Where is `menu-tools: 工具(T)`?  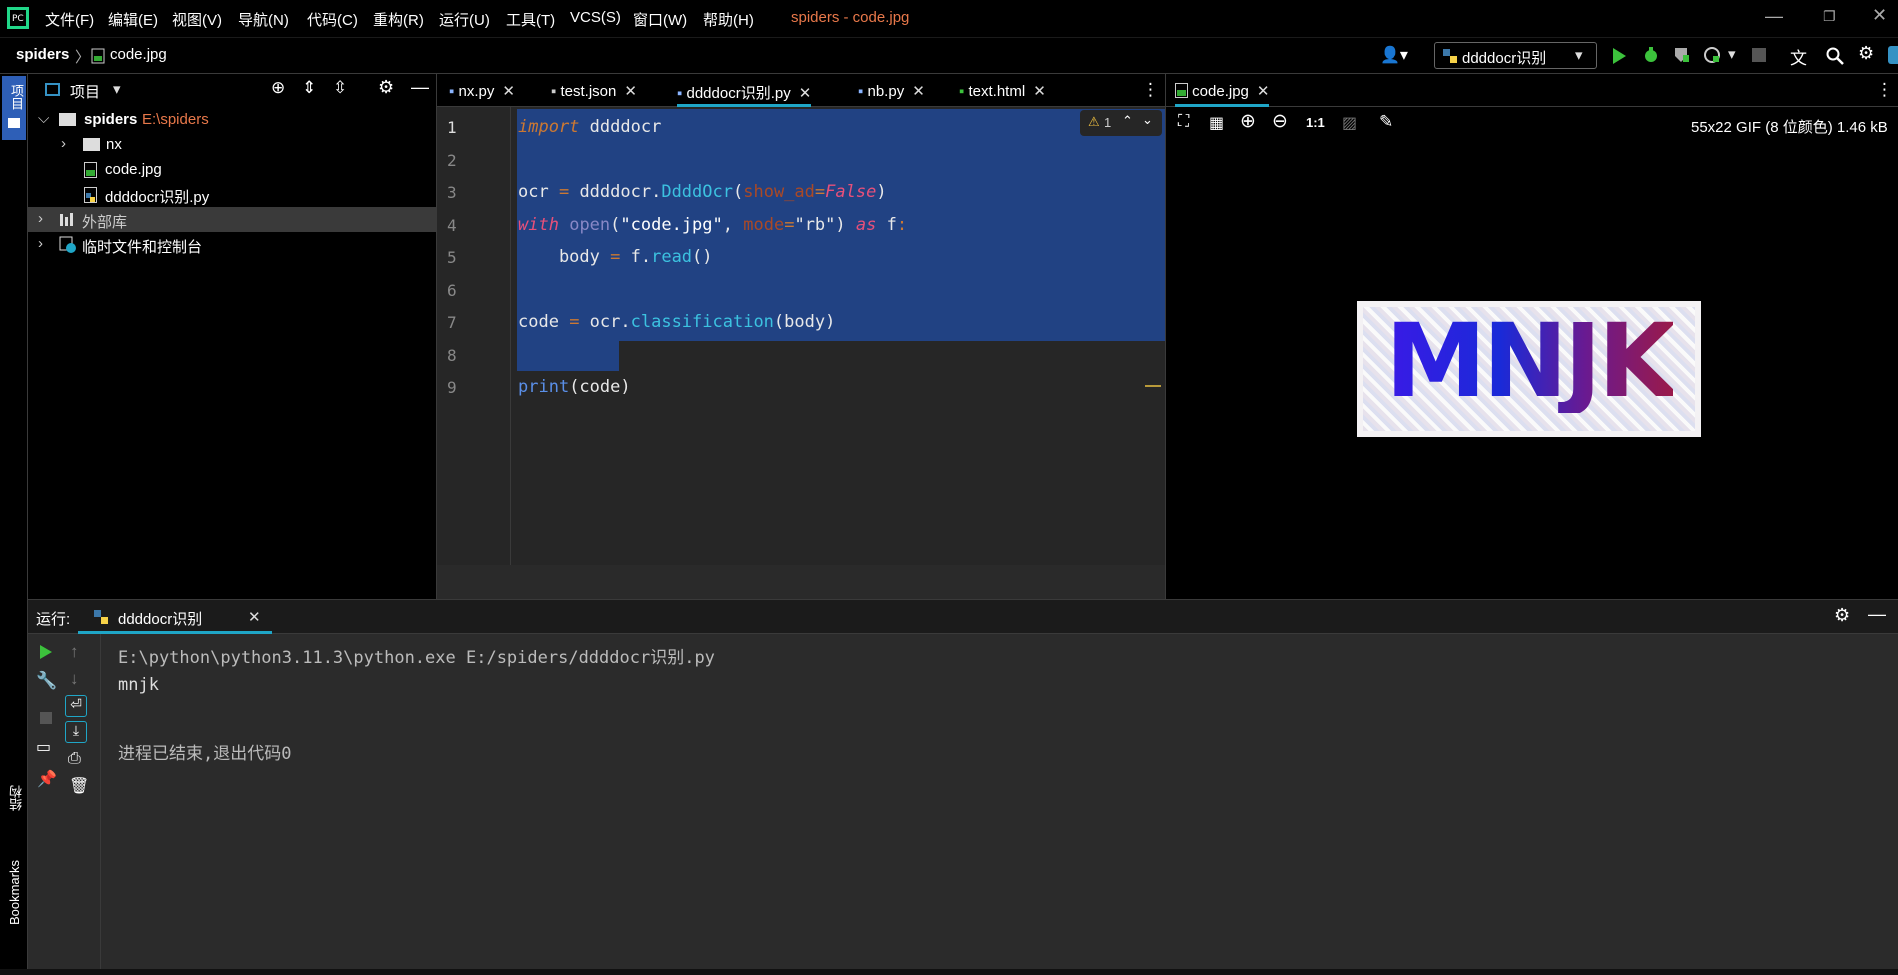
menu-tools: 工具(T) is located at coordinates (530, 19).